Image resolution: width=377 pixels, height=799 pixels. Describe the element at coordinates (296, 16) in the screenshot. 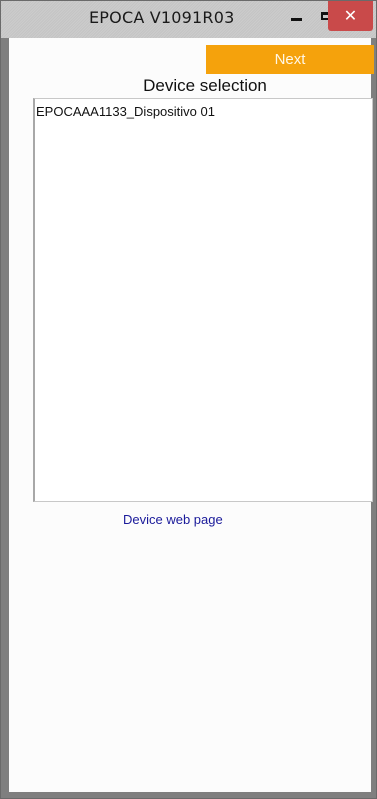

I see `minimize-button` at that location.